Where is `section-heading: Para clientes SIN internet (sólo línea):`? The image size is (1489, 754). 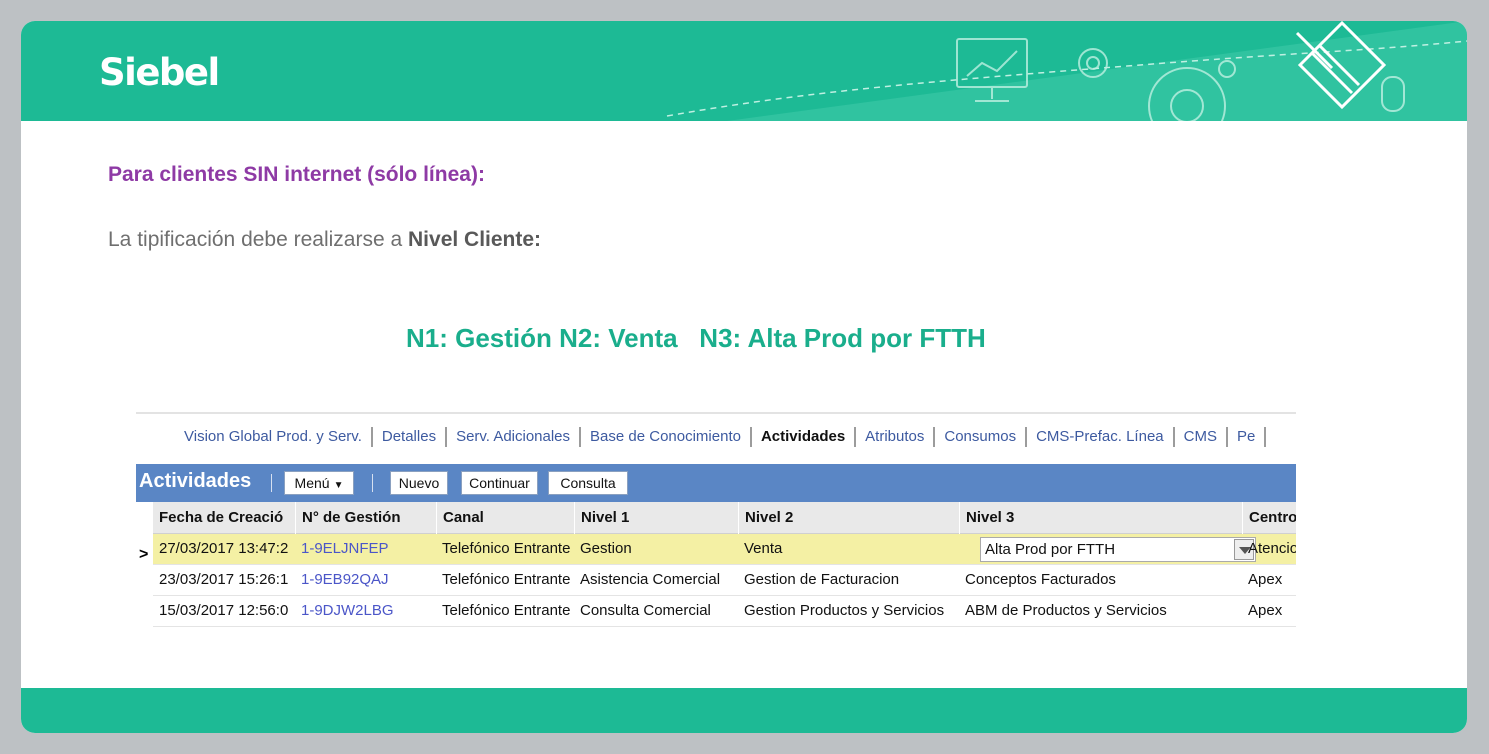 section-heading: Para clientes SIN internet (sólo línea): is located at coordinates (296, 174).